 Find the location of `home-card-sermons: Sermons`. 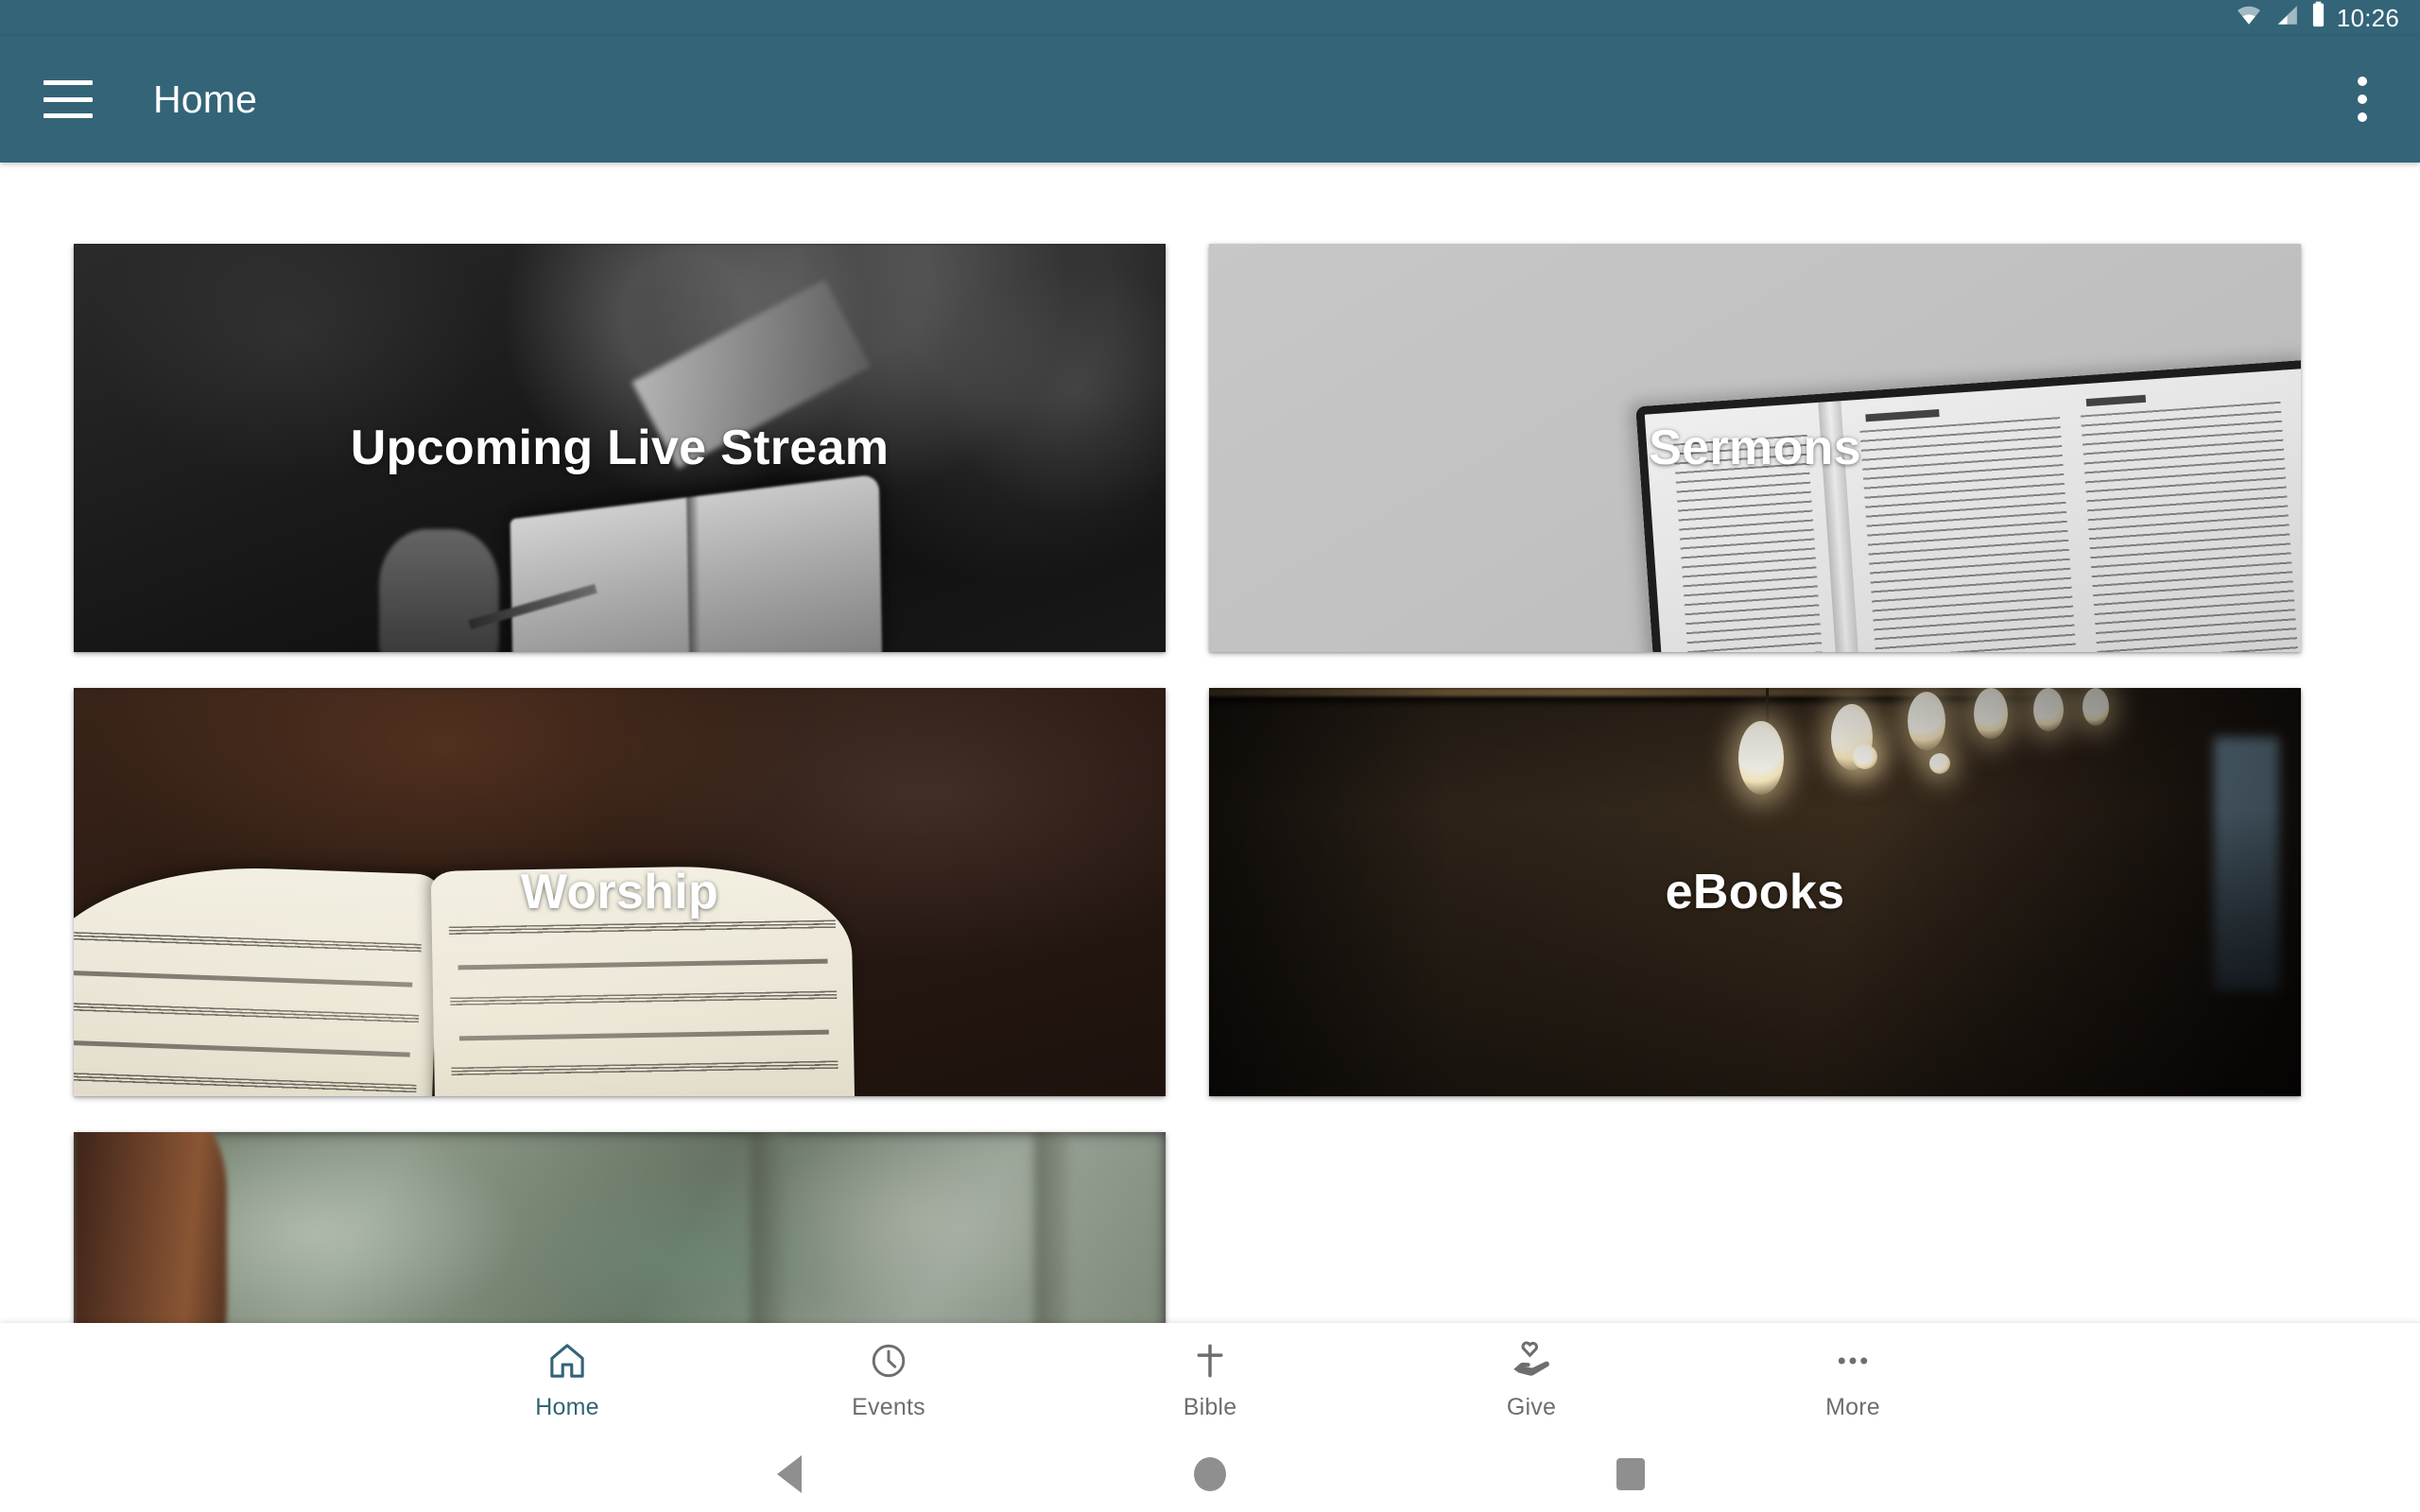

home-card-sermons: Sermons is located at coordinates (1755, 448).